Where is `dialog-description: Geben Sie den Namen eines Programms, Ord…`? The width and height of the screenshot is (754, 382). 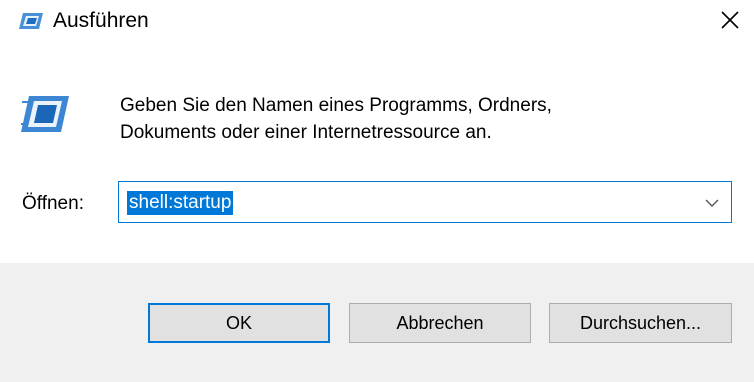
dialog-description: Geben Sie den Namen eines Programms, Ord… is located at coordinates (336, 119).